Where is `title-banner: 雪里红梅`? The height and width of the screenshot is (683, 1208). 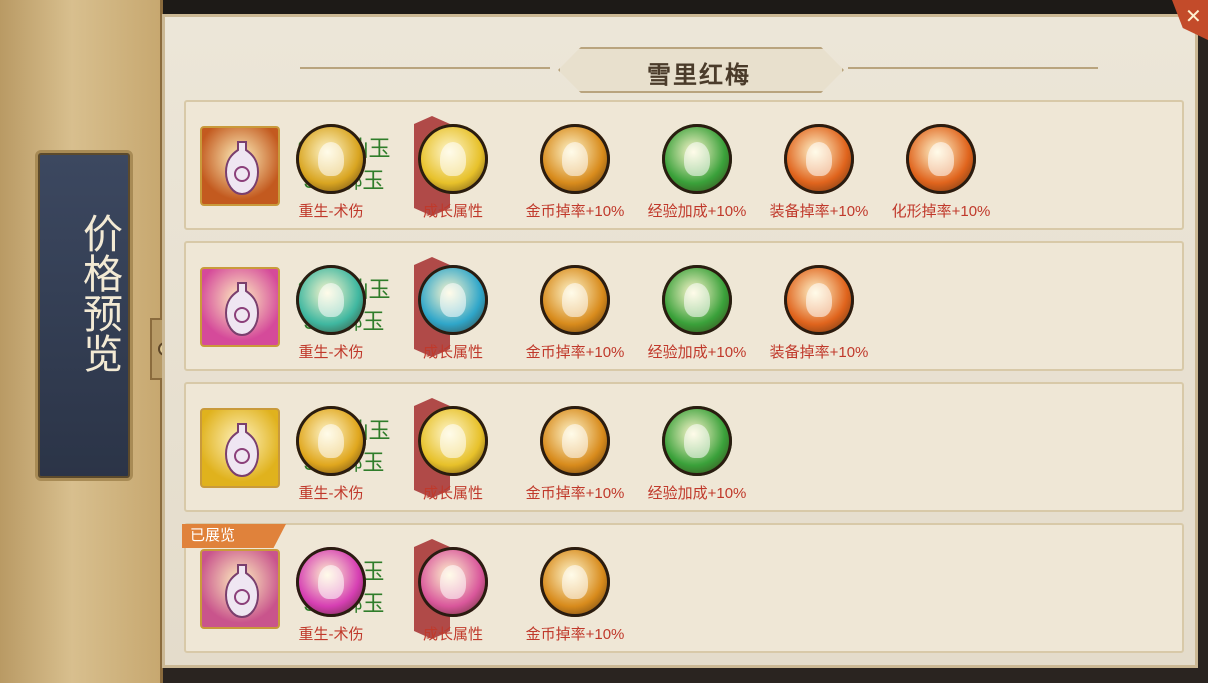 title-banner: 雪里红梅 is located at coordinates (701, 70).